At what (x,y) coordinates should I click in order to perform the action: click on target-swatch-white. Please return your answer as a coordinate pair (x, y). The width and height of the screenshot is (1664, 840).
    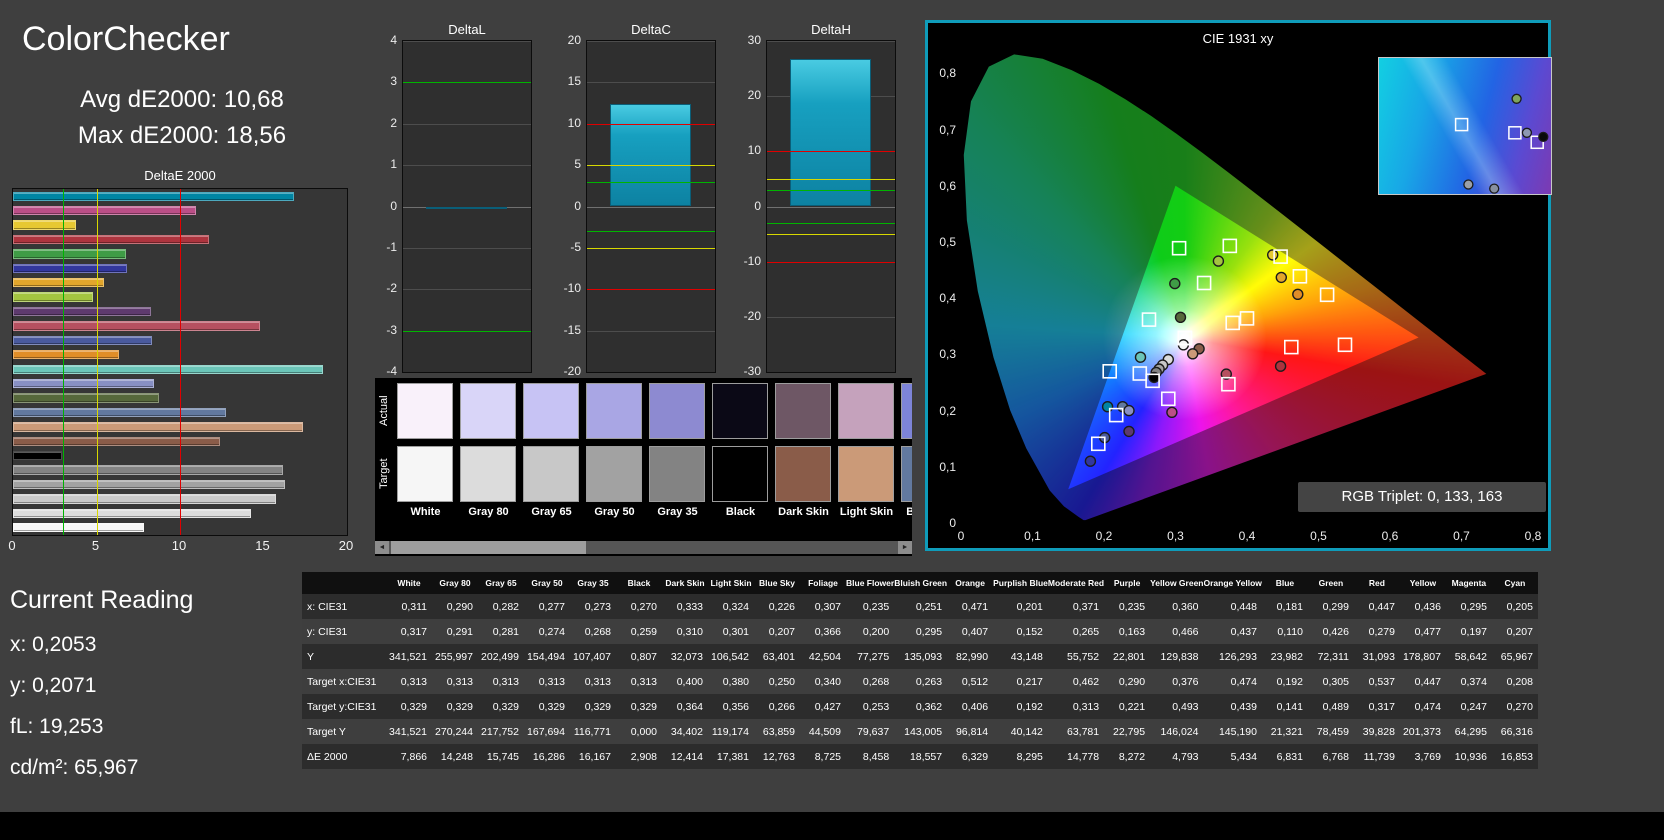
    Looking at the image, I should click on (425, 474).